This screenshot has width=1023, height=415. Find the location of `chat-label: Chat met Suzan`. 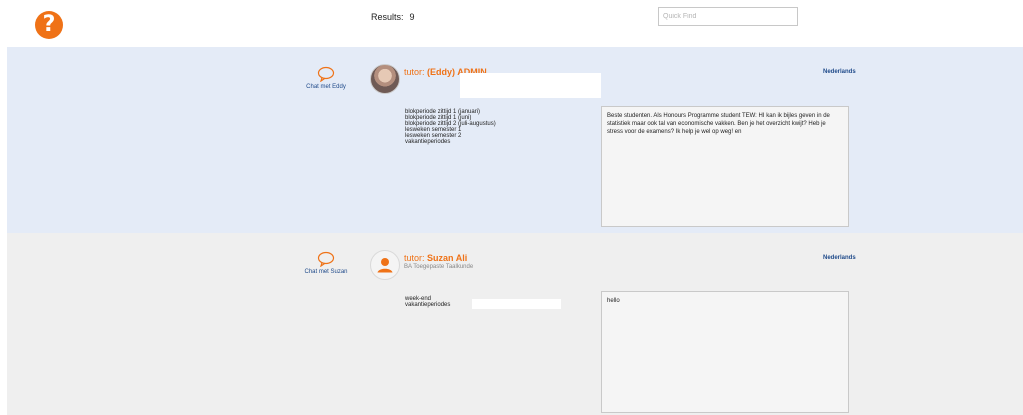

chat-label: Chat met Suzan is located at coordinates (326, 272).